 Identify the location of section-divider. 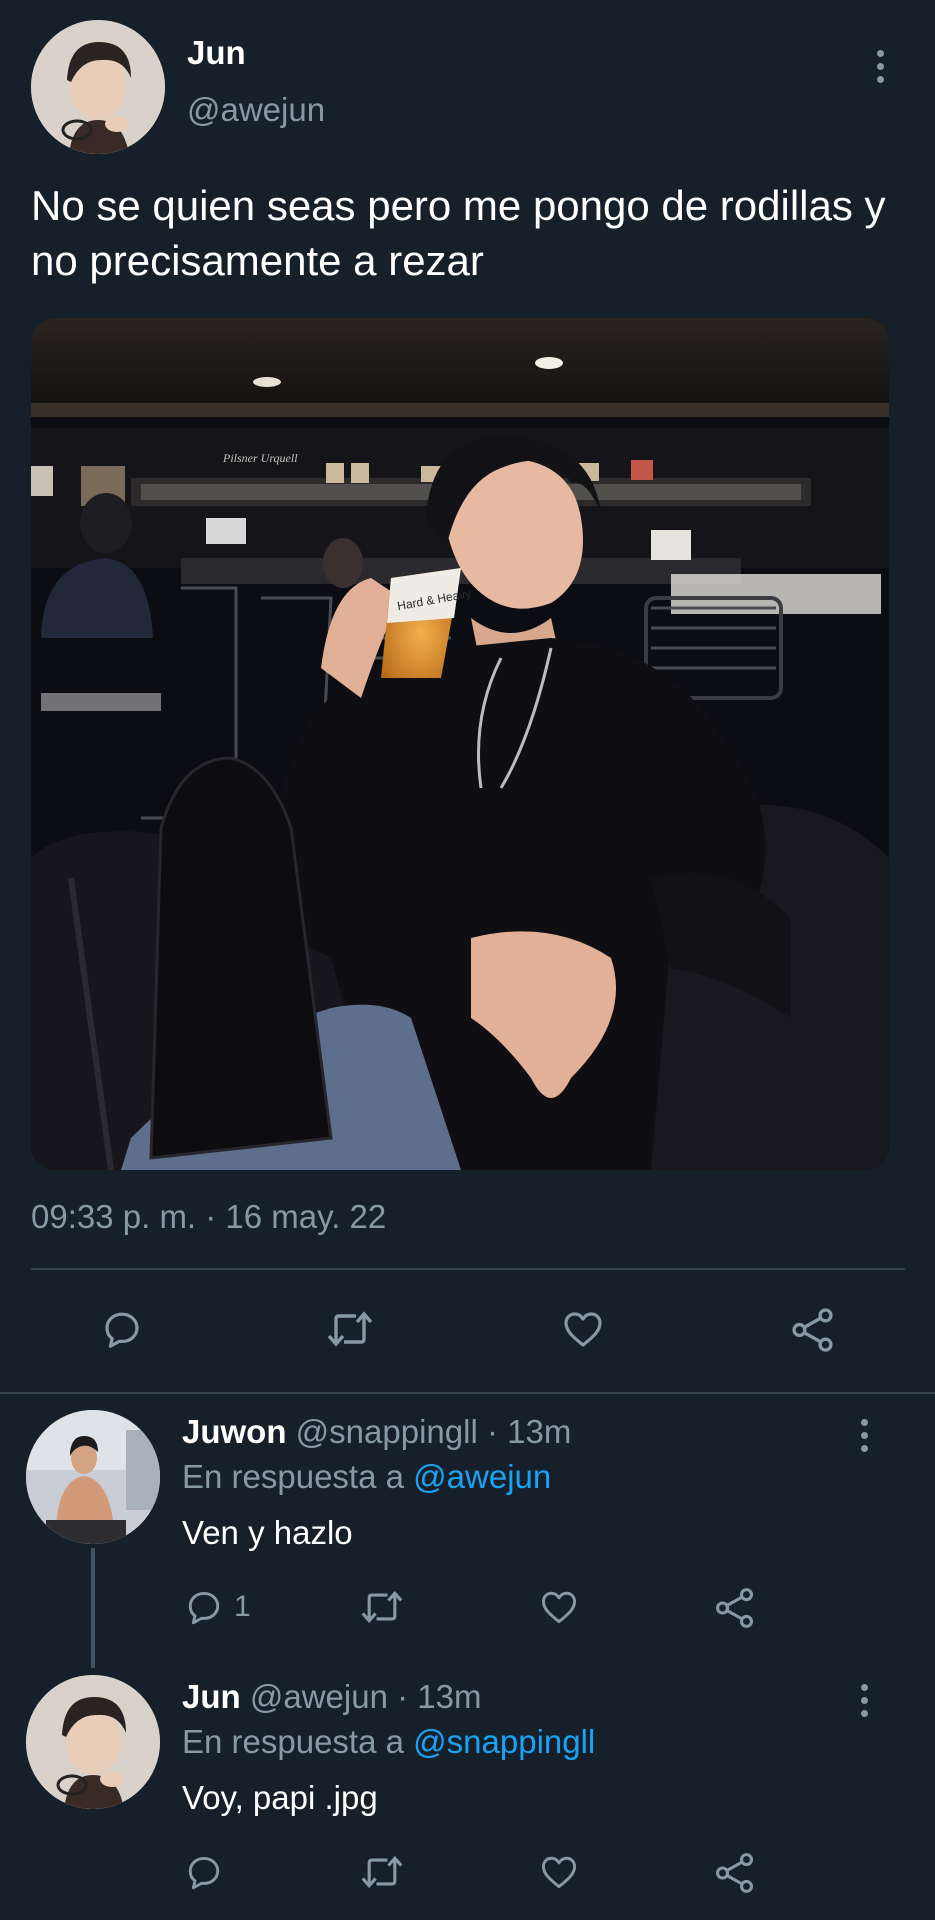
(467, 1393).